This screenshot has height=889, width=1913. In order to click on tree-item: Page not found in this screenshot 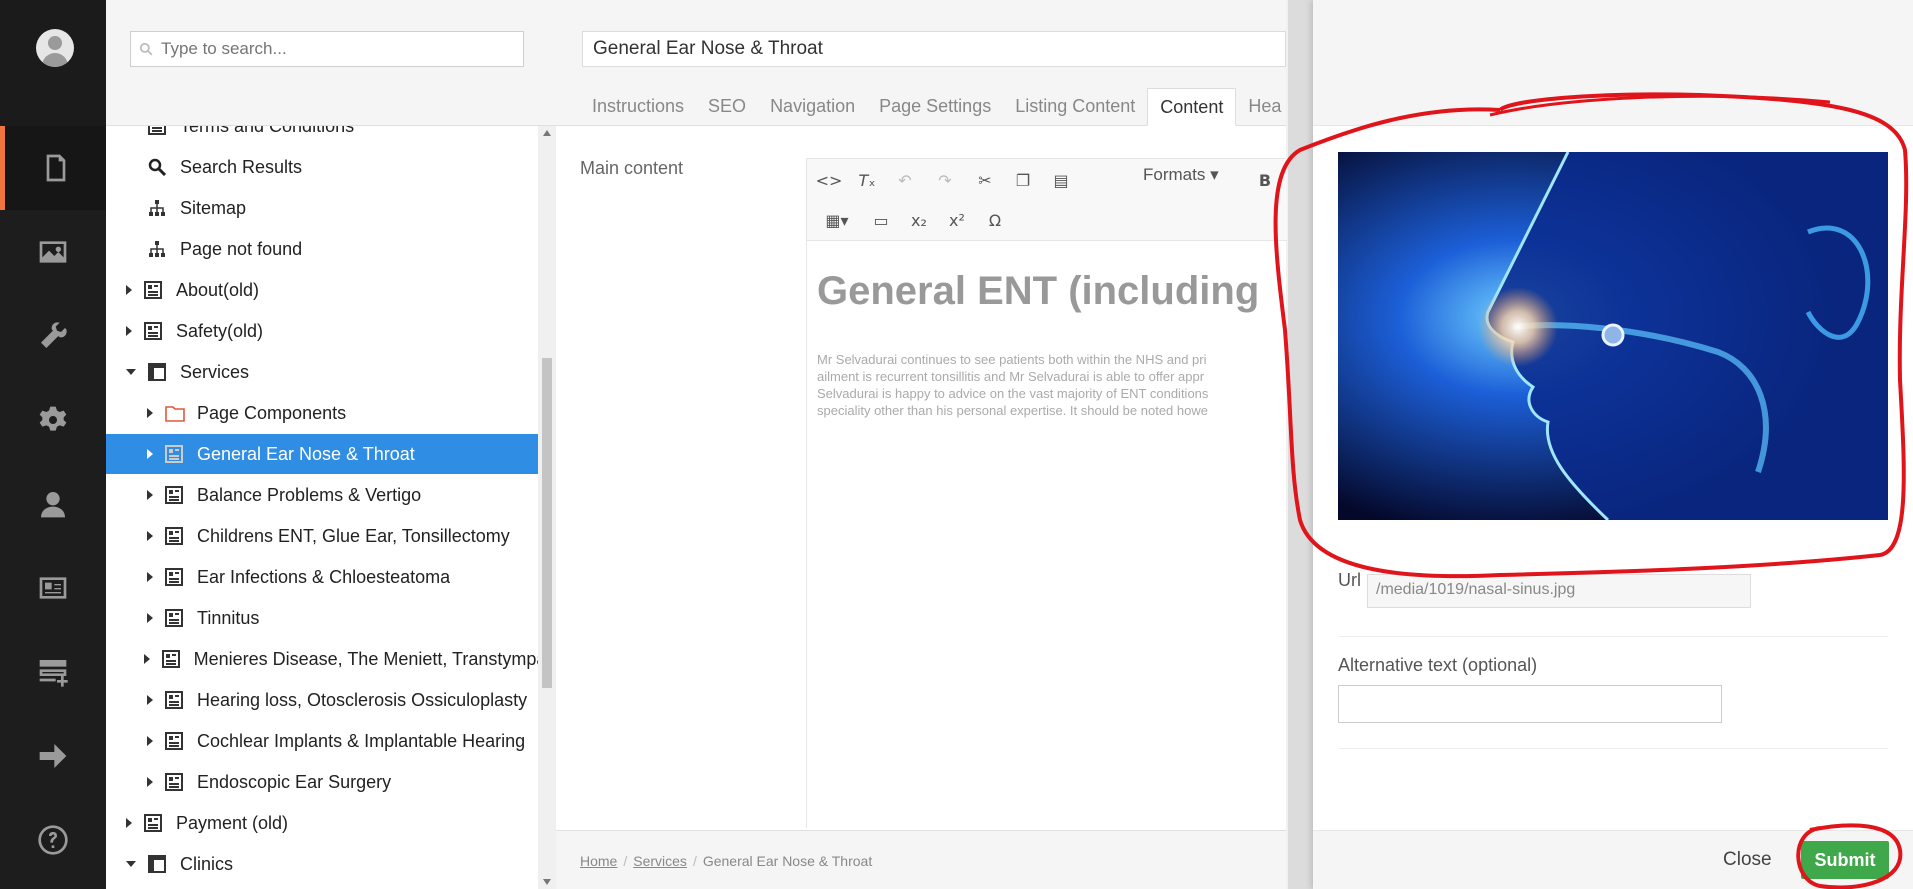, I will do `click(322, 249)`.